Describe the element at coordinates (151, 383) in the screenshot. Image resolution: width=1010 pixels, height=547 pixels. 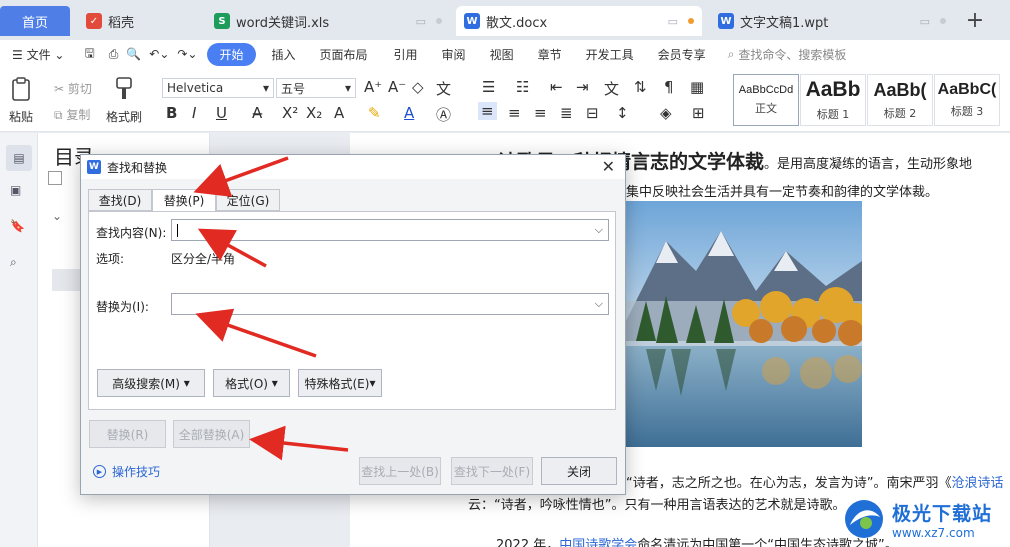
I see `advanced-search-button: 高级搜索(M) ▾` at that location.